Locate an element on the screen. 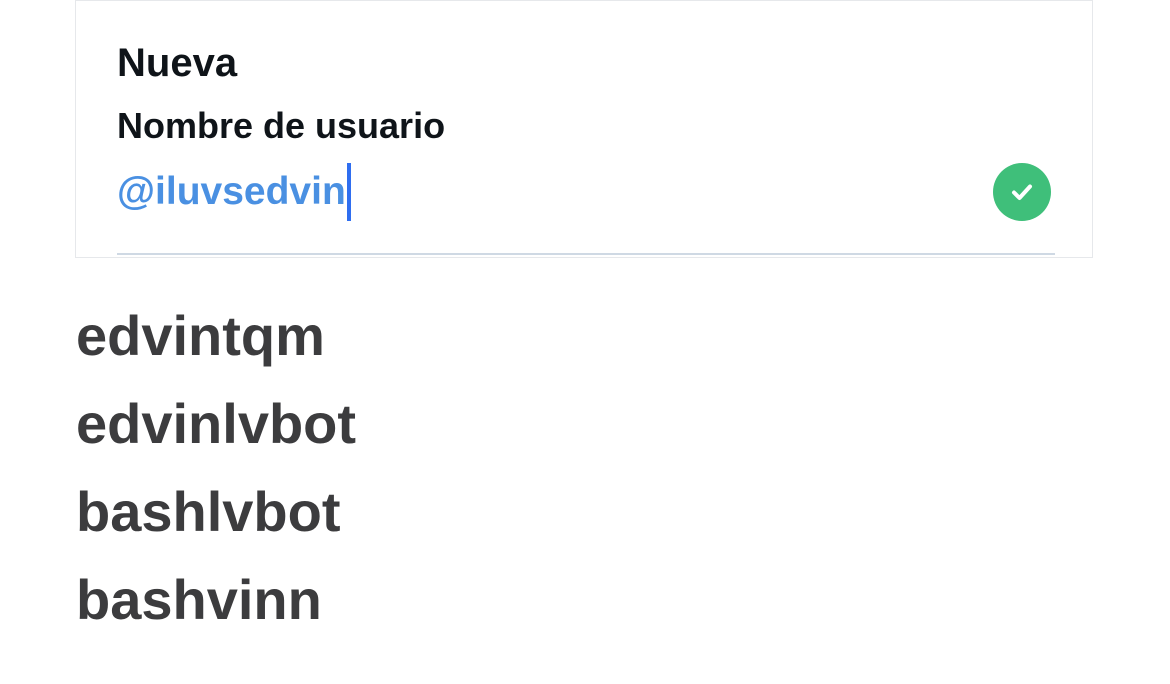  username-input: @iluvsedvin is located at coordinates (234, 192).